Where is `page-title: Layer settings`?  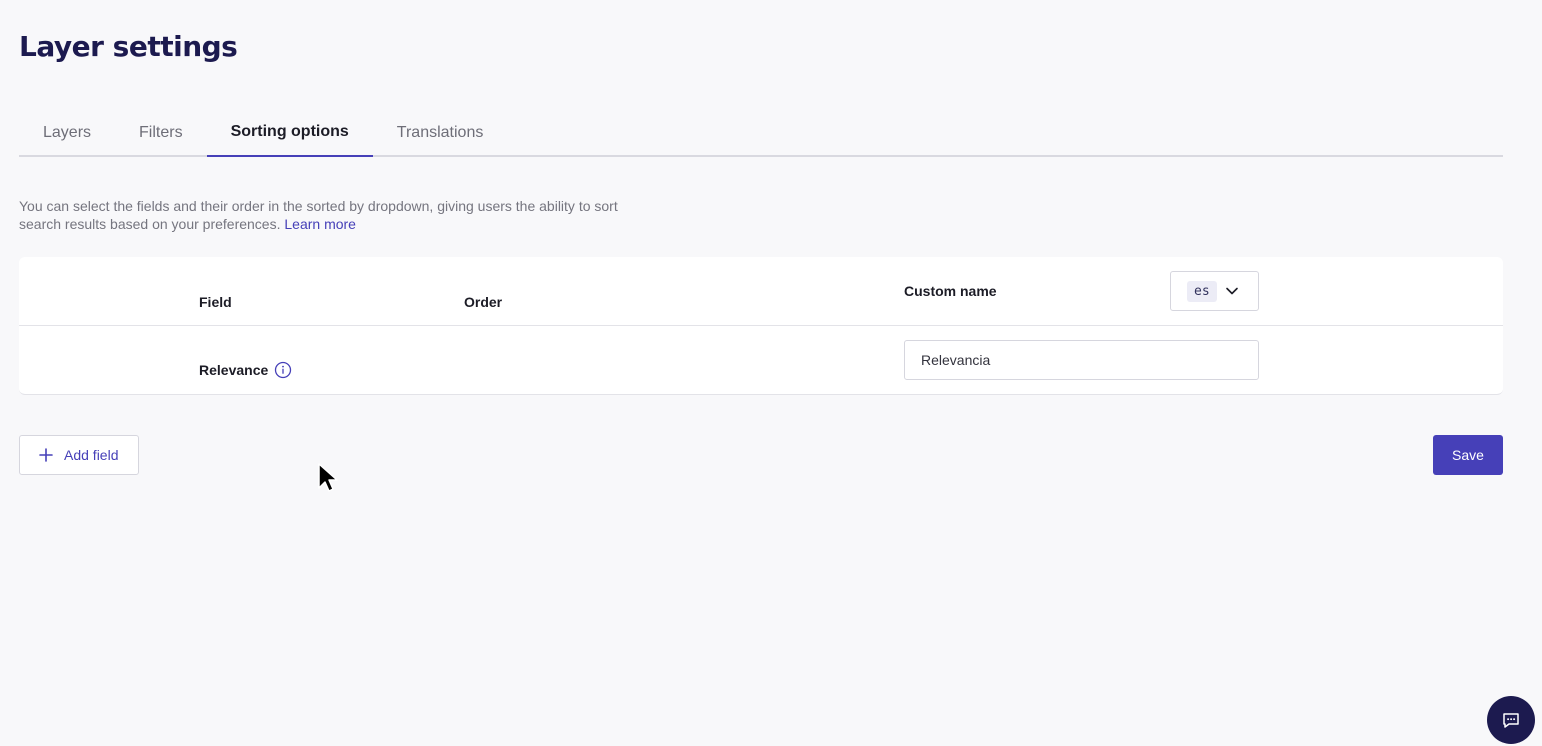
page-title: Layer settings is located at coordinates (128, 46).